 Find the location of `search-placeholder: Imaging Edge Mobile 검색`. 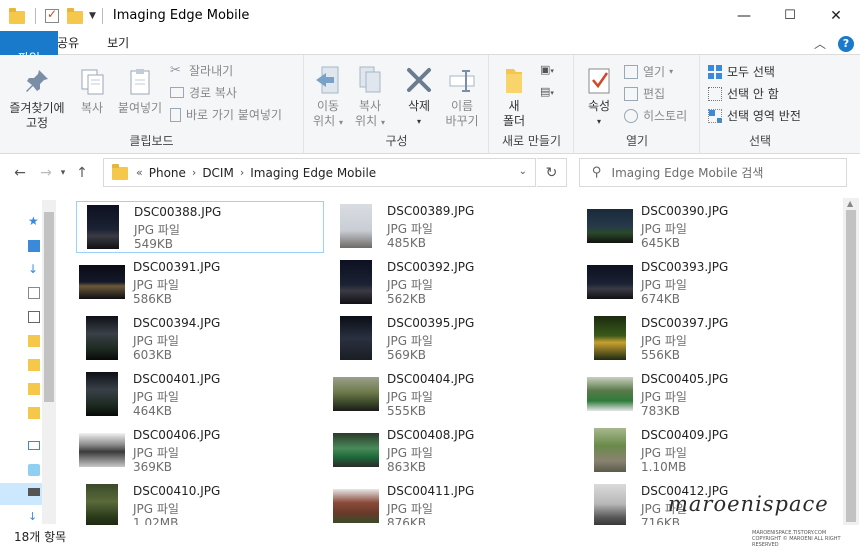

search-placeholder: Imaging Edge Mobile 검색 is located at coordinates (687, 173).